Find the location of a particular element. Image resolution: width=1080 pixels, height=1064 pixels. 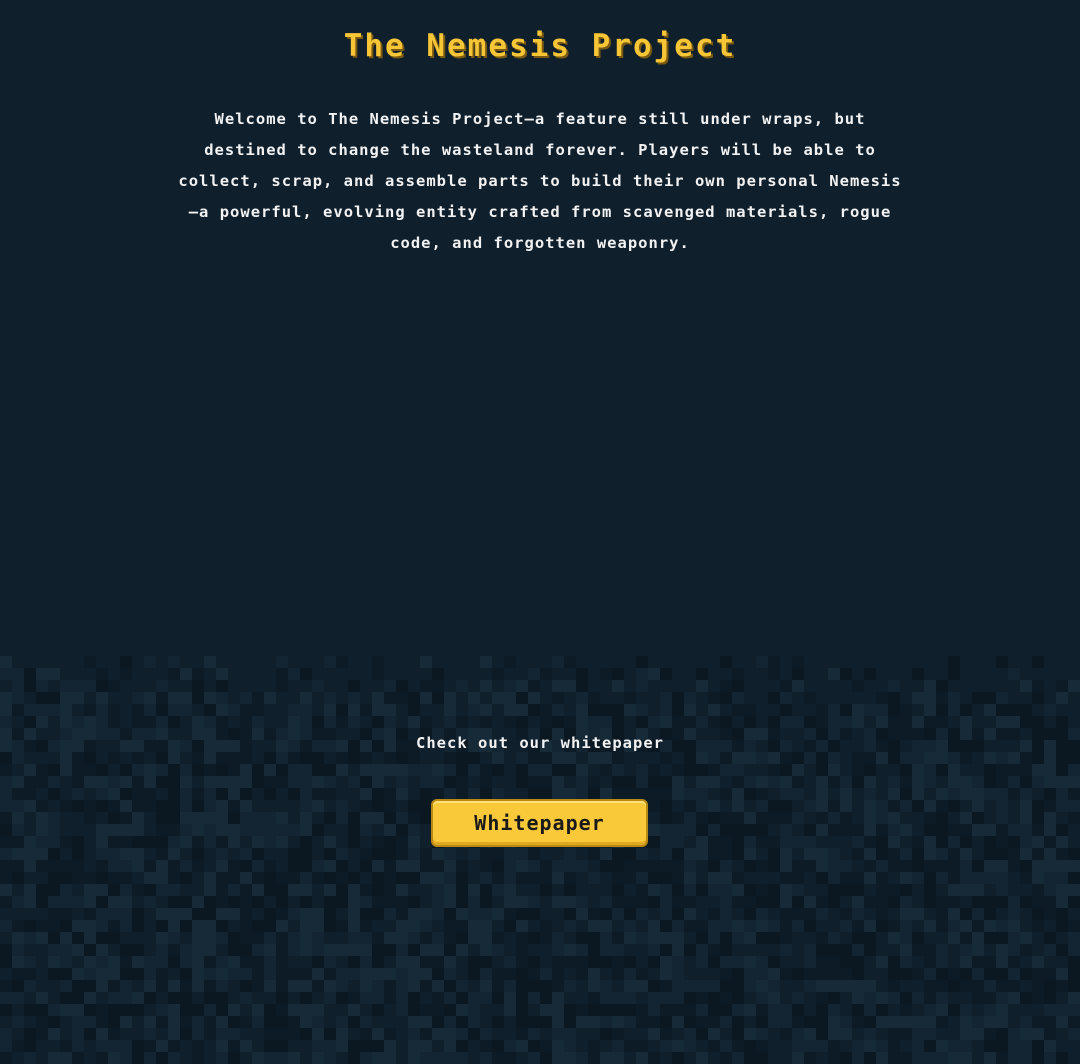

whitepaper-prompt: Check out our whitepaper is located at coordinates (540, 743).